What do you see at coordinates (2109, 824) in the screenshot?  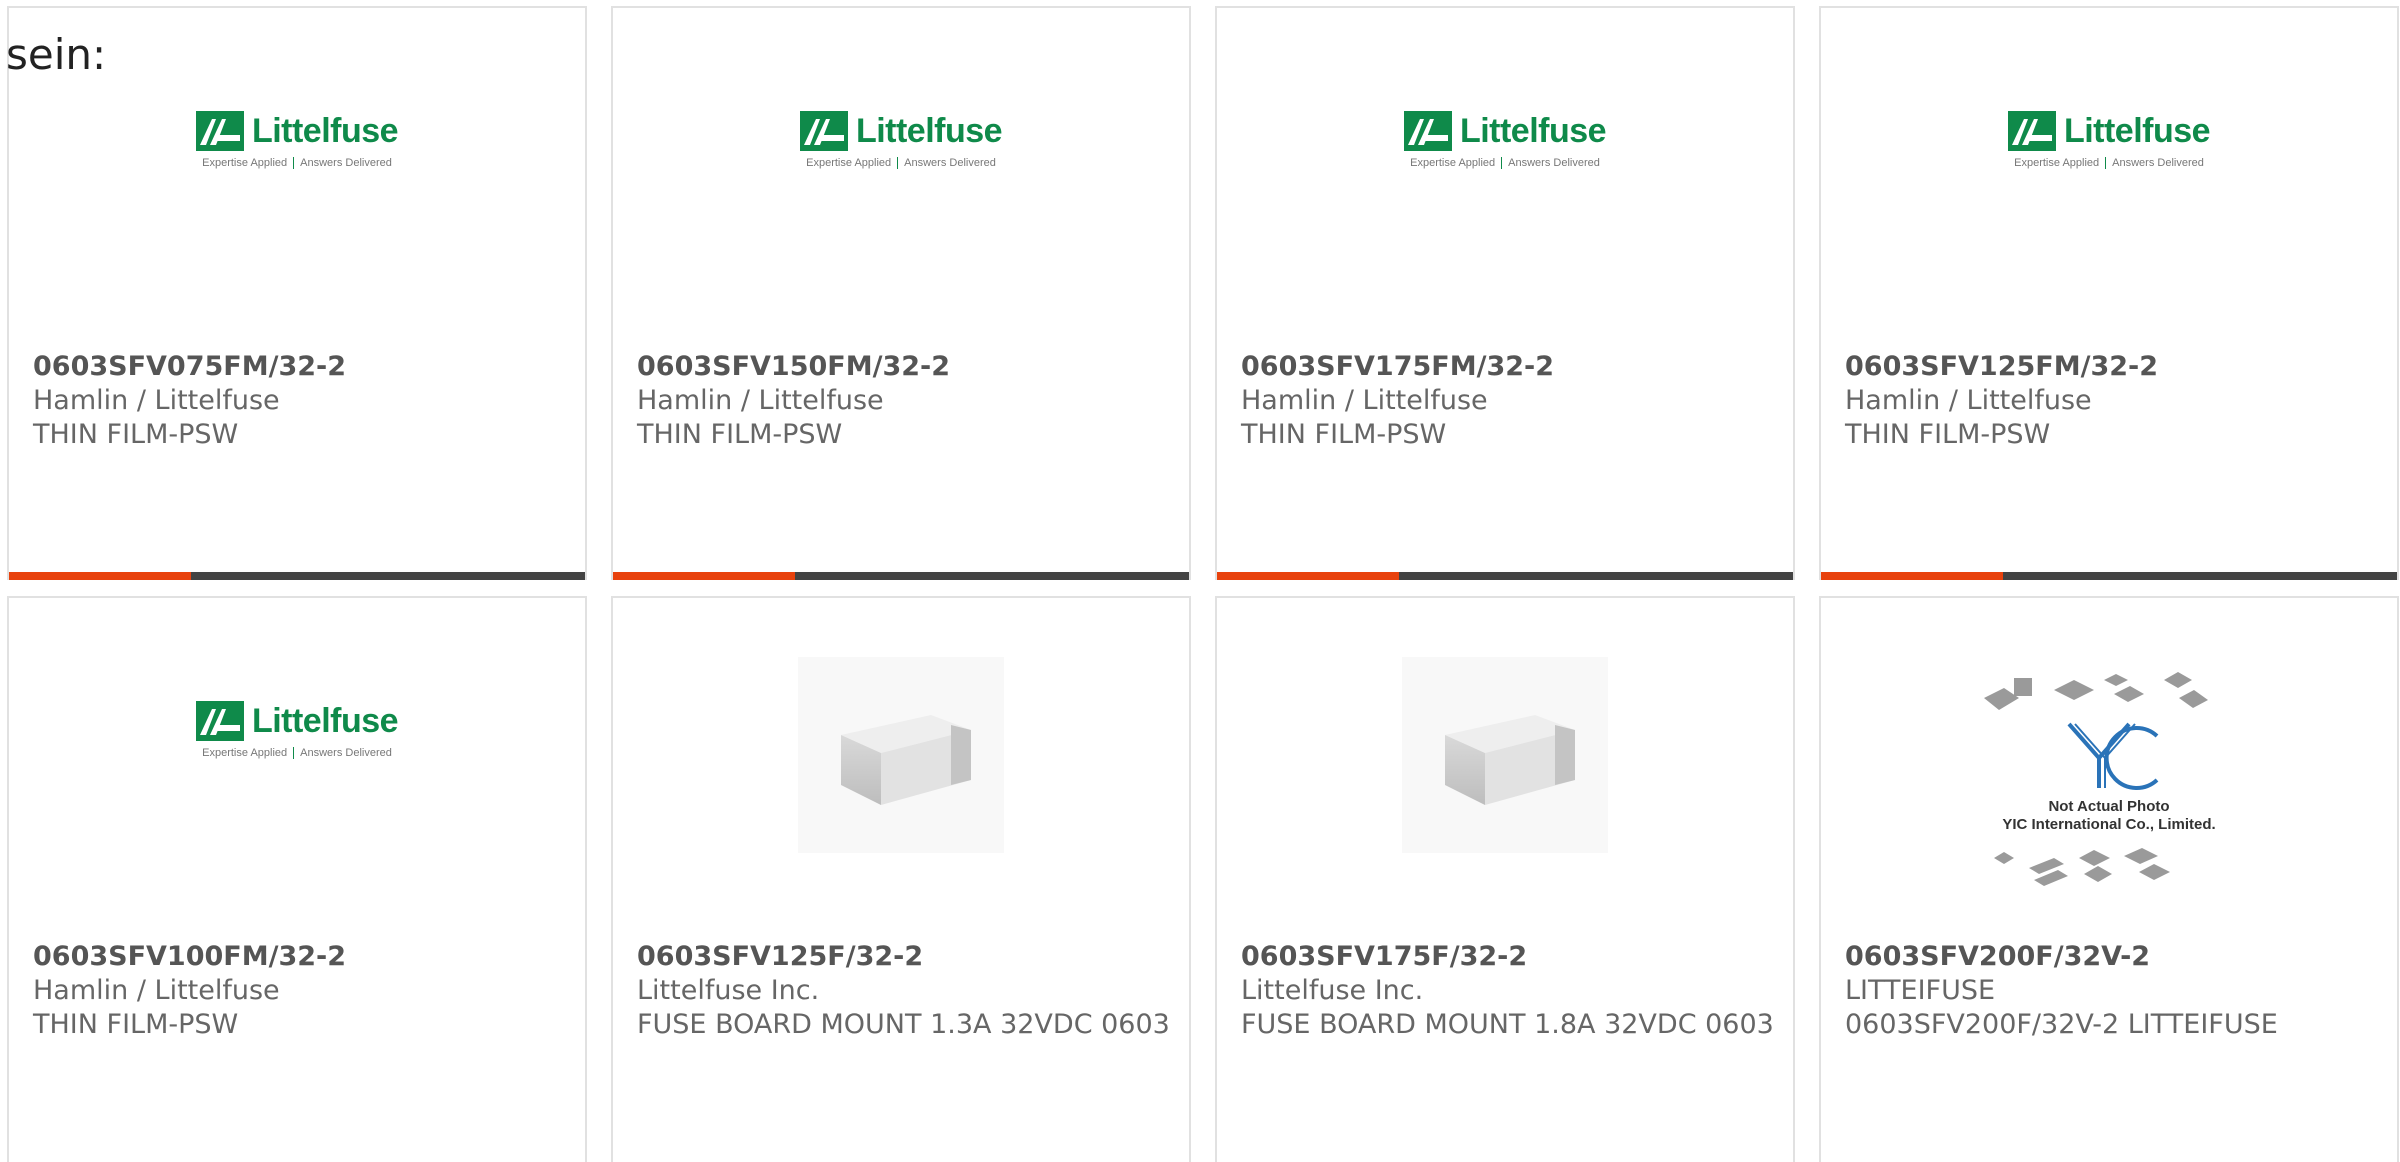 I see `placeholder-note-line2: YIC International Co., Limited.` at bounding box center [2109, 824].